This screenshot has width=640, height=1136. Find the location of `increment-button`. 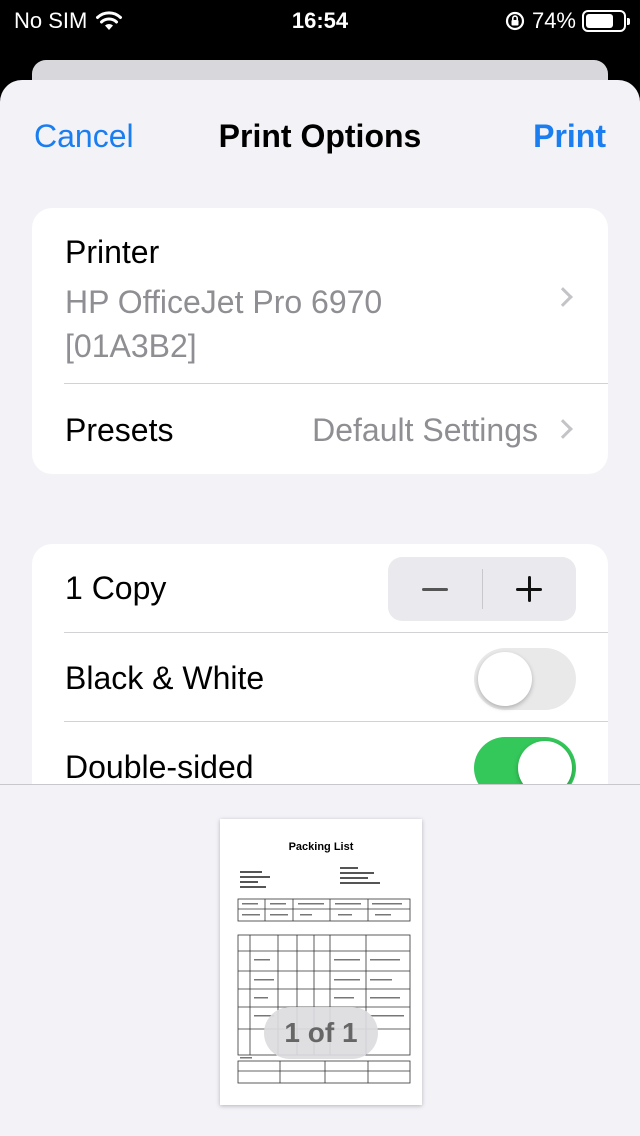

increment-button is located at coordinates (530, 589).